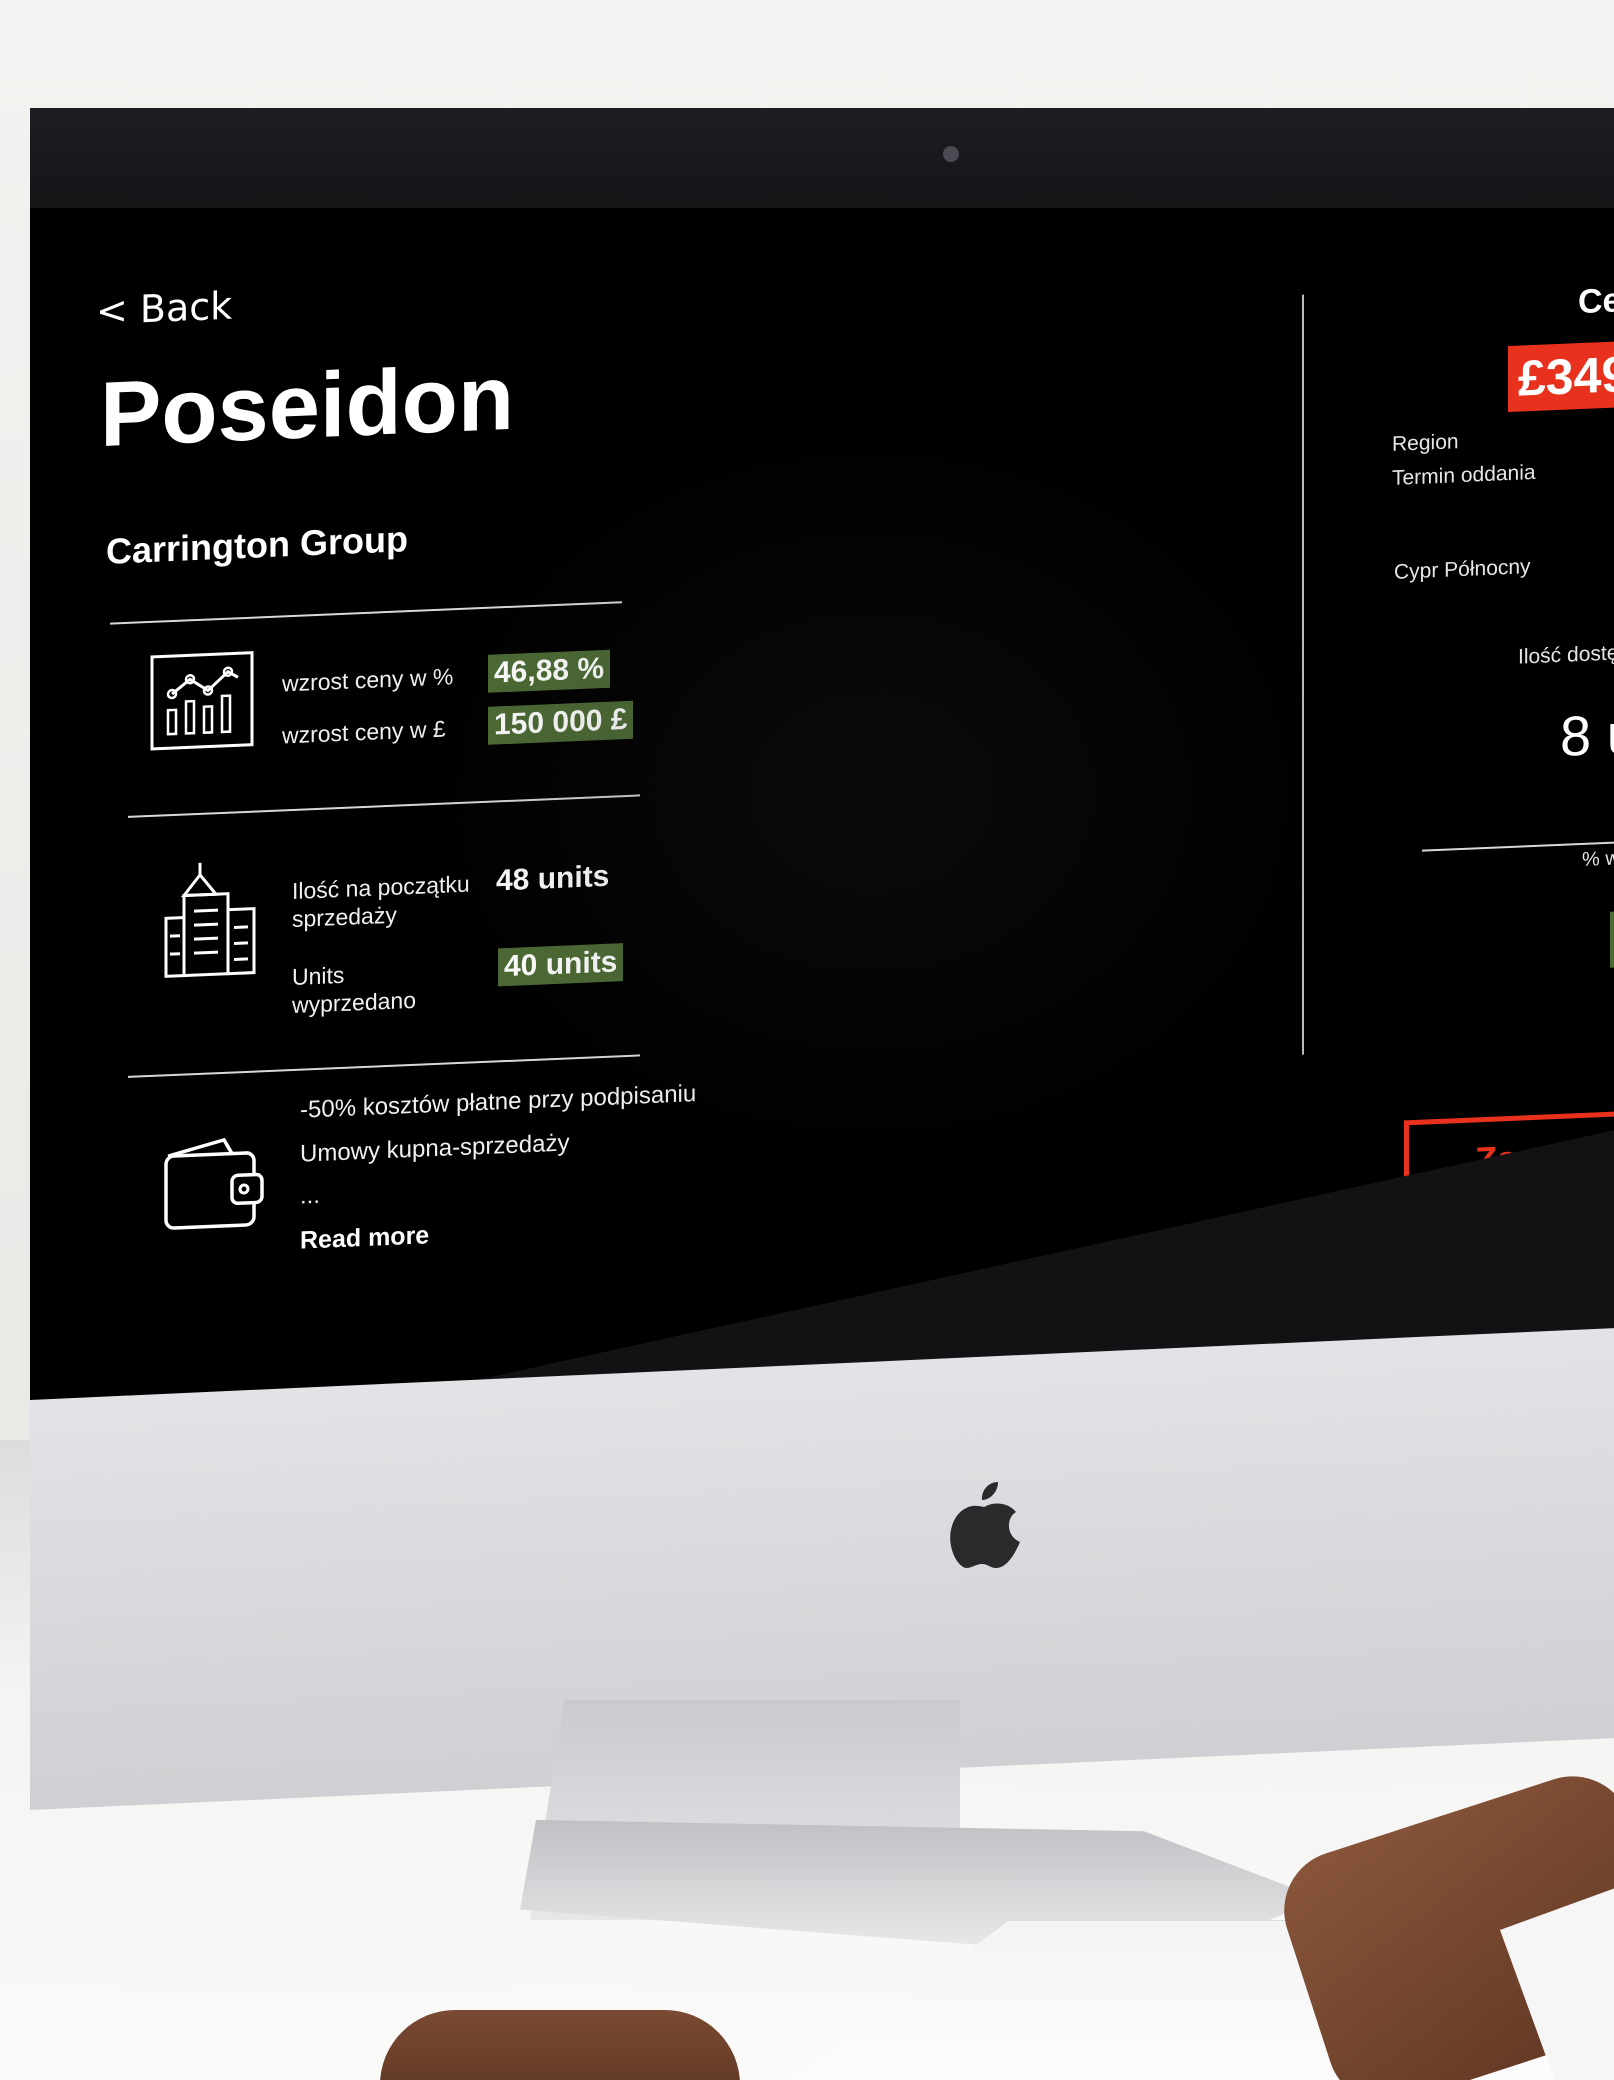  I want to click on wallet-icon, so click(214, 1184).